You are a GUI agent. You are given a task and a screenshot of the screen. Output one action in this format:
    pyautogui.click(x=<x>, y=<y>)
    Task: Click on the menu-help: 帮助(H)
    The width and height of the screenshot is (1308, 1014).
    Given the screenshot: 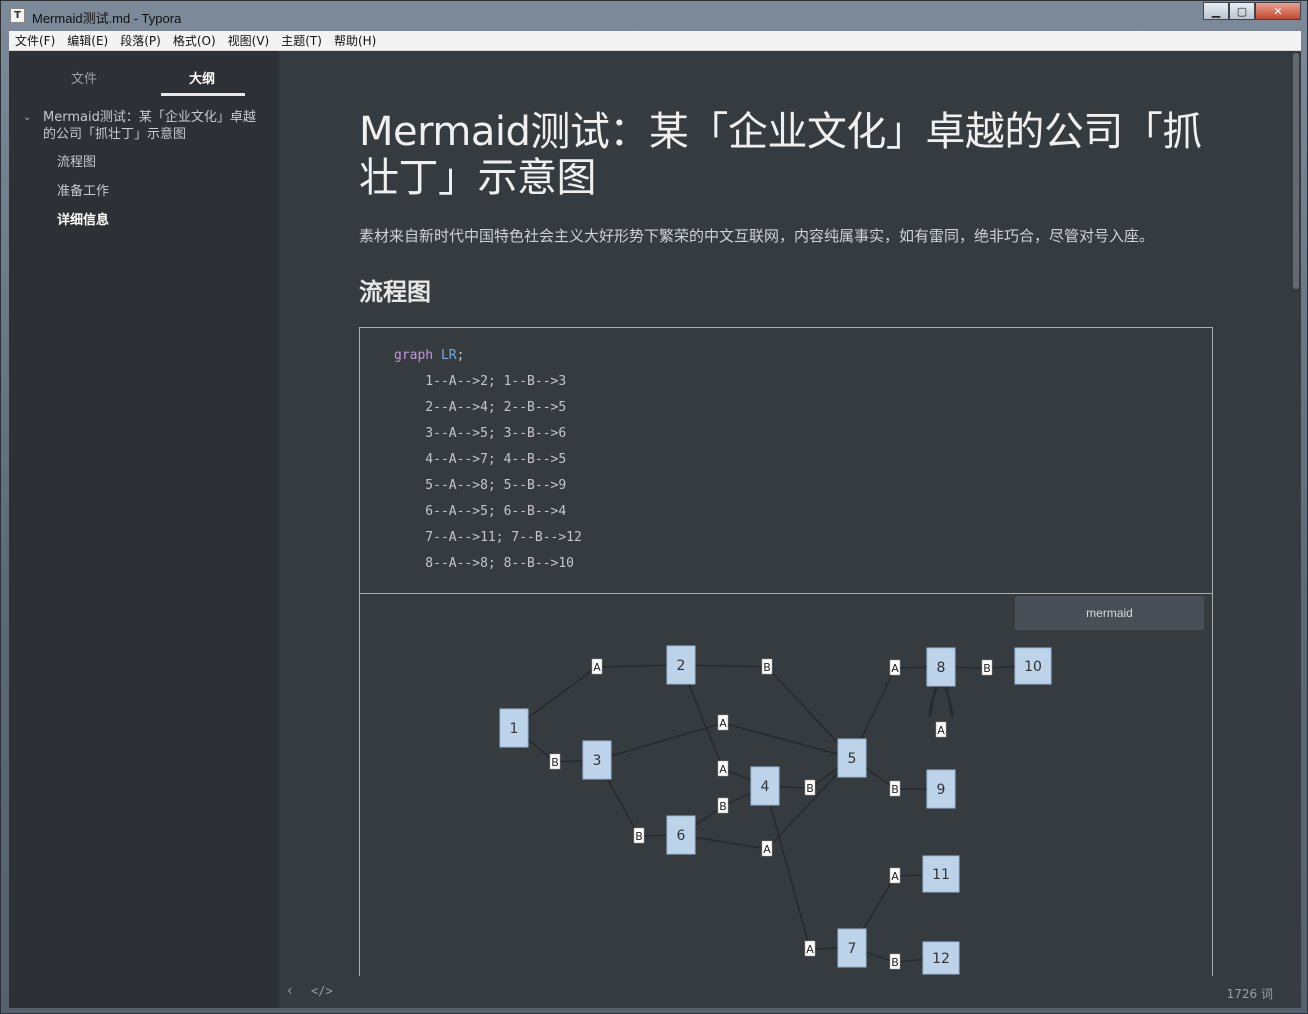 What is the action you would take?
    pyautogui.click(x=355, y=40)
    